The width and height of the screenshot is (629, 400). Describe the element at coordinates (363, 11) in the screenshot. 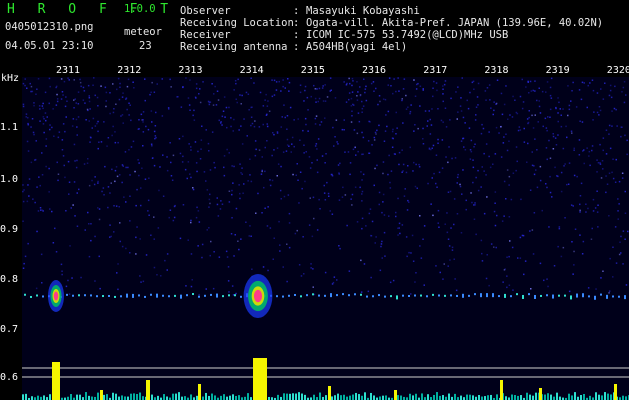

I see `info-value: Masayuki Kobayashi` at that location.